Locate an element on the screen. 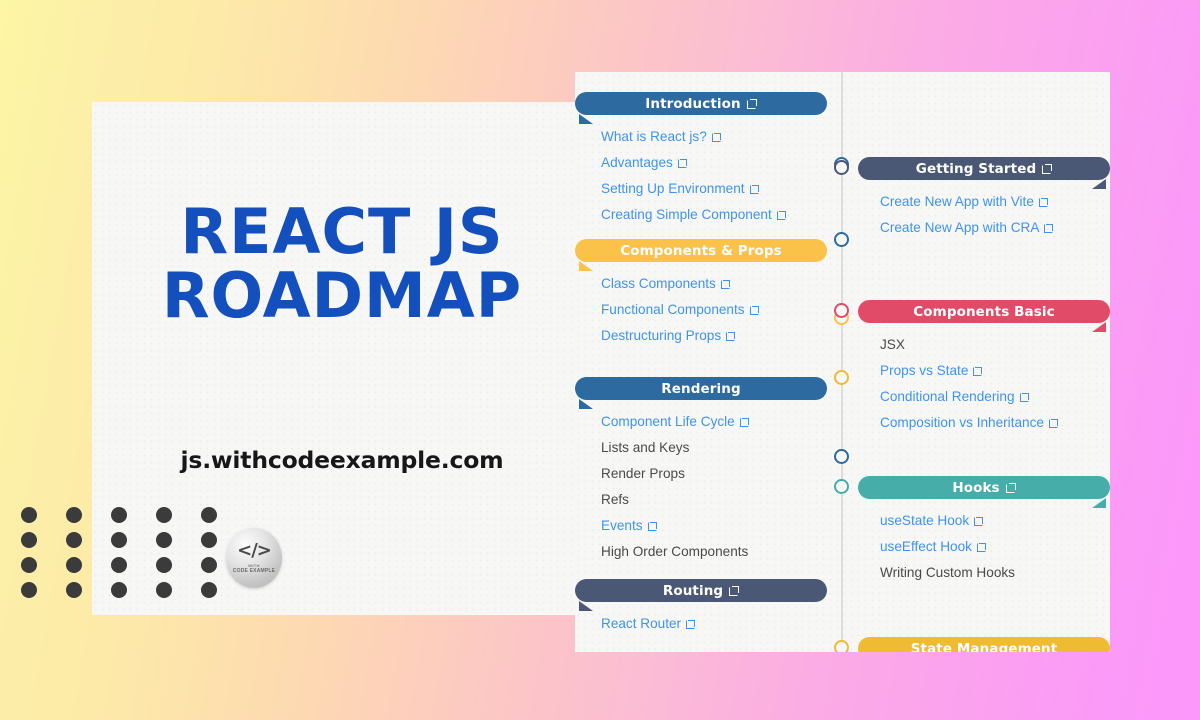  roadmap-link-item: Conditional Rendering is located at coordinates (995, 397).